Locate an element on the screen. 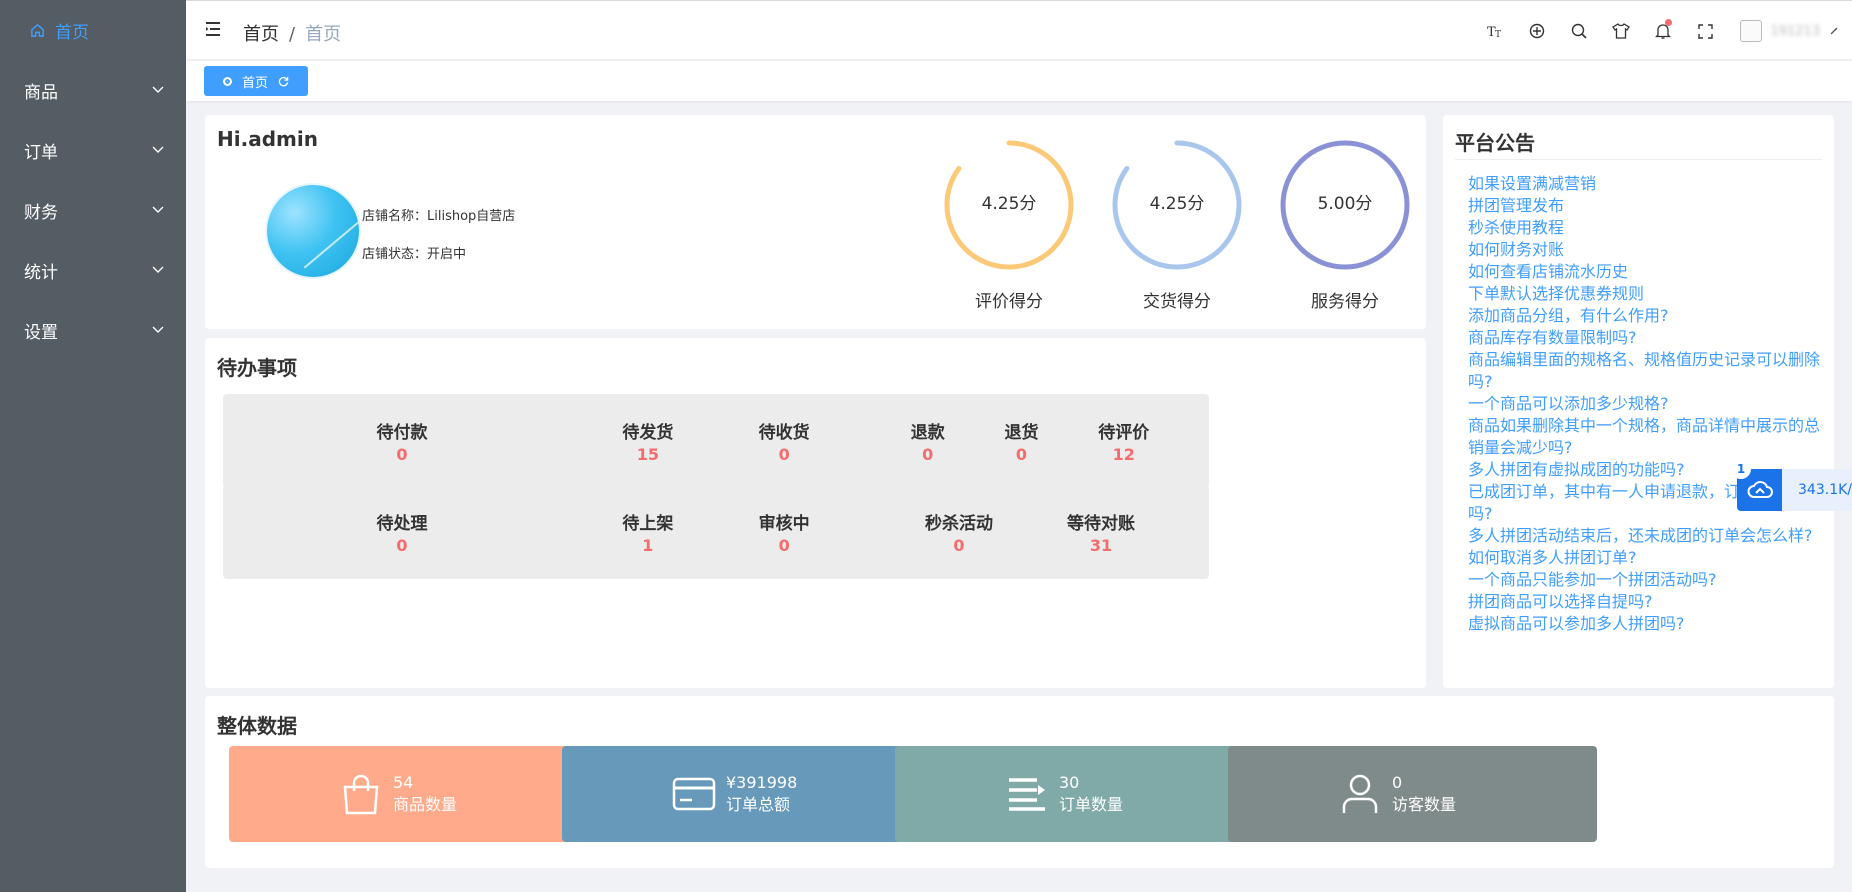  notice-link: 多人拼团活动结束后，还未成团的订单会怎么样? is located at coordinates (1645, 536).